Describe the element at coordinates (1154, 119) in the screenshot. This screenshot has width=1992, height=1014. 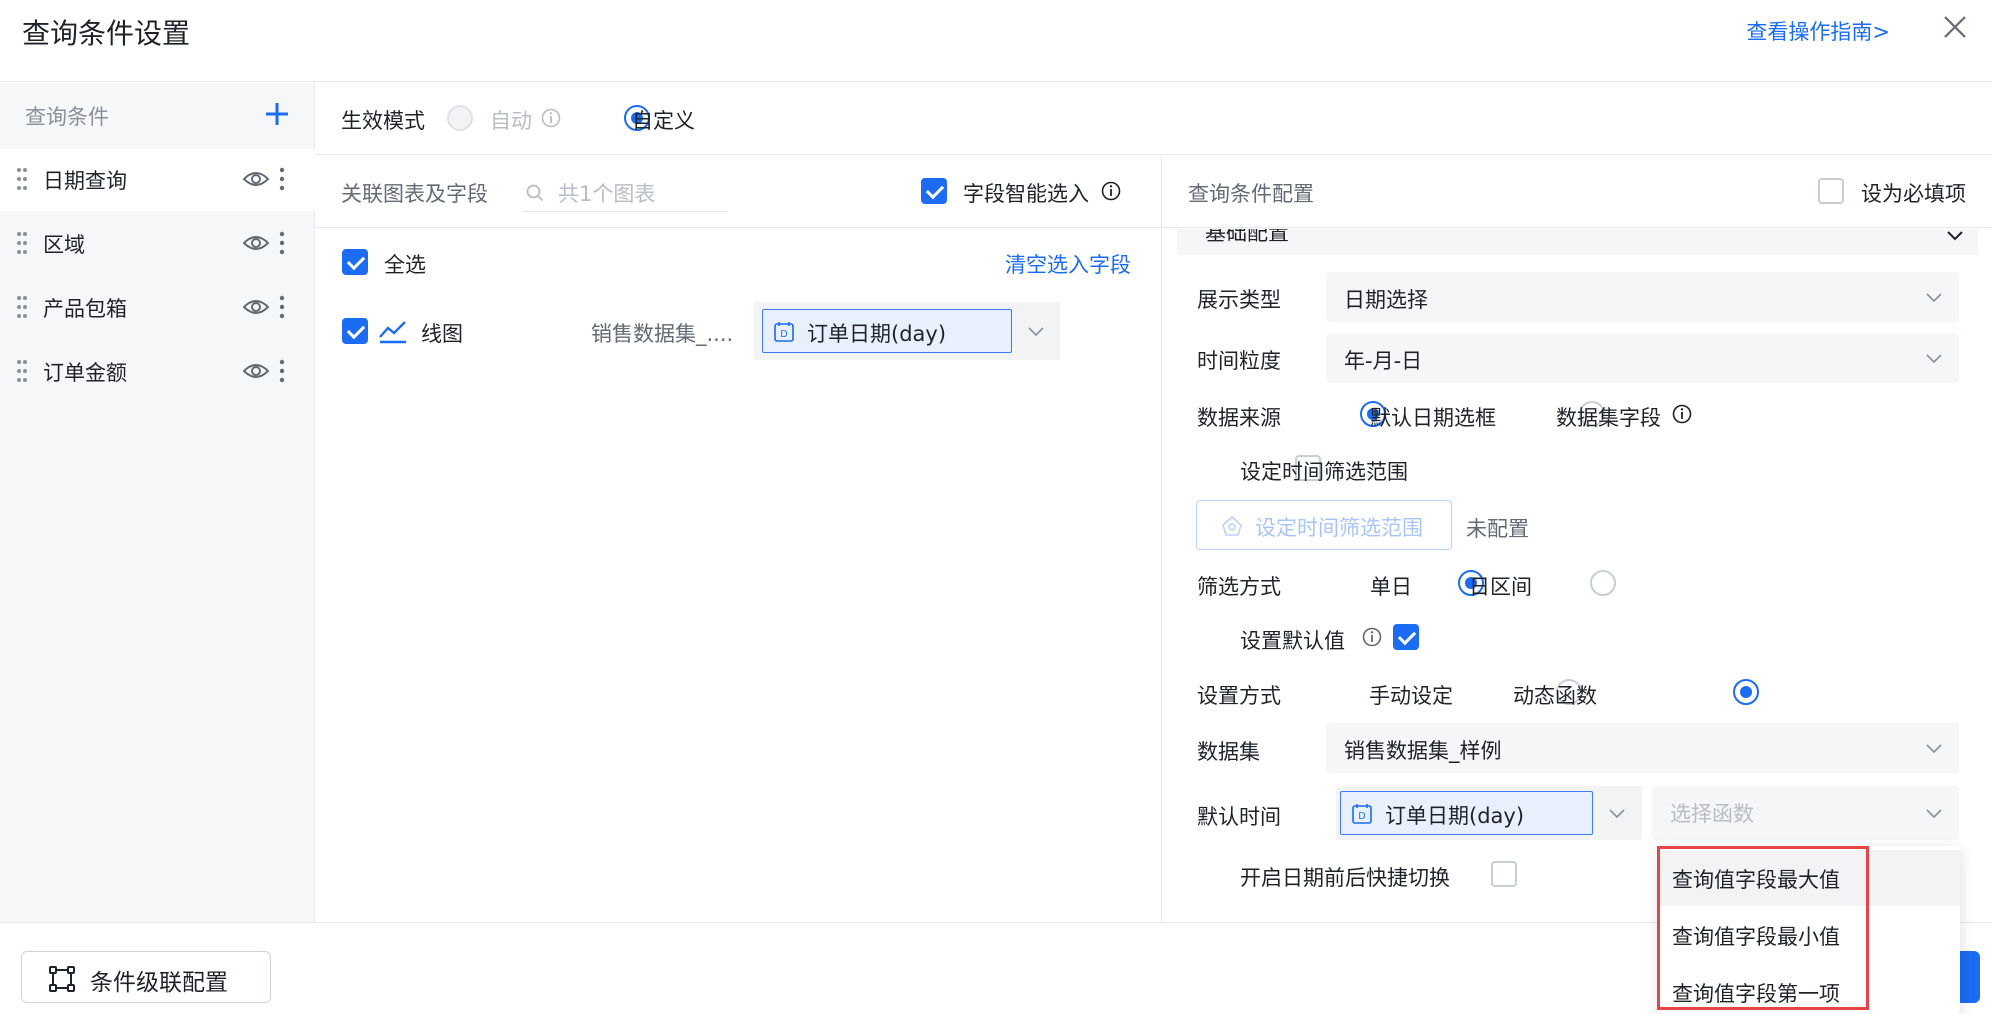
I see `mode-row: 生效模式 自动 自定义` at that location.